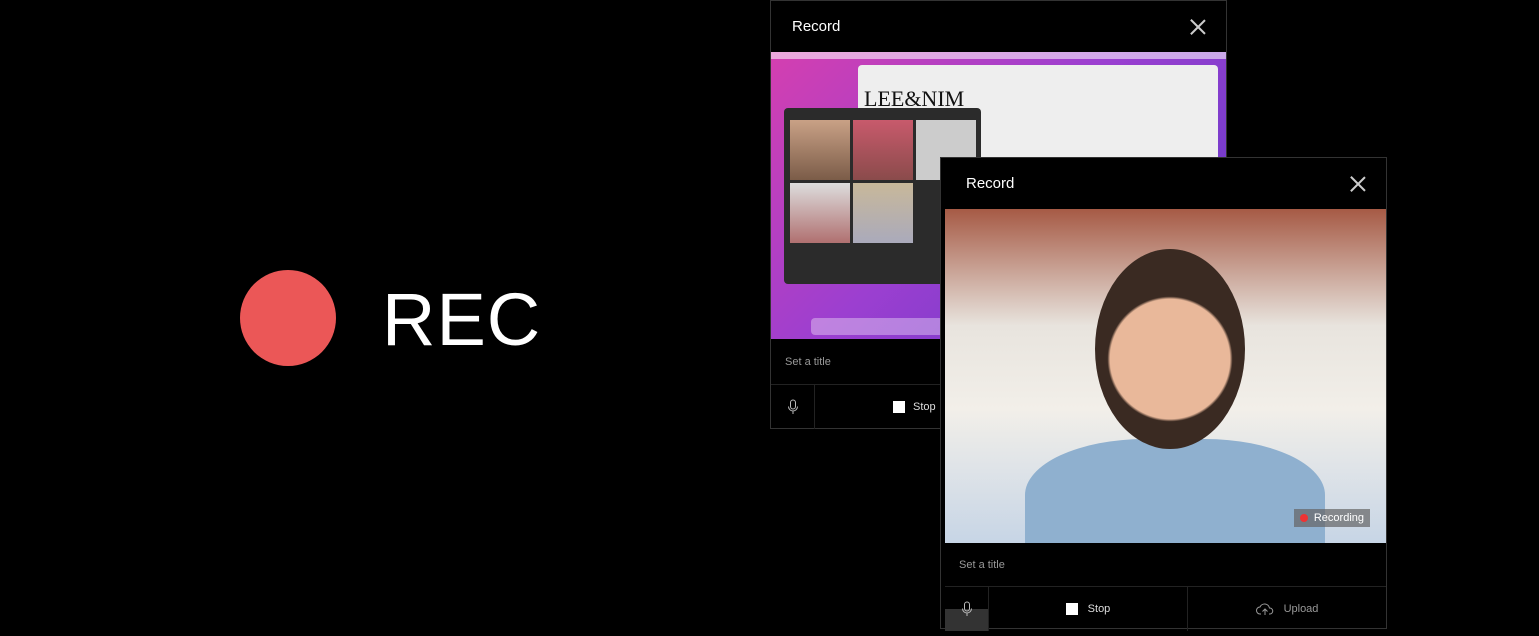  I want to click on stop-button: Stop, so click(1088, 609).